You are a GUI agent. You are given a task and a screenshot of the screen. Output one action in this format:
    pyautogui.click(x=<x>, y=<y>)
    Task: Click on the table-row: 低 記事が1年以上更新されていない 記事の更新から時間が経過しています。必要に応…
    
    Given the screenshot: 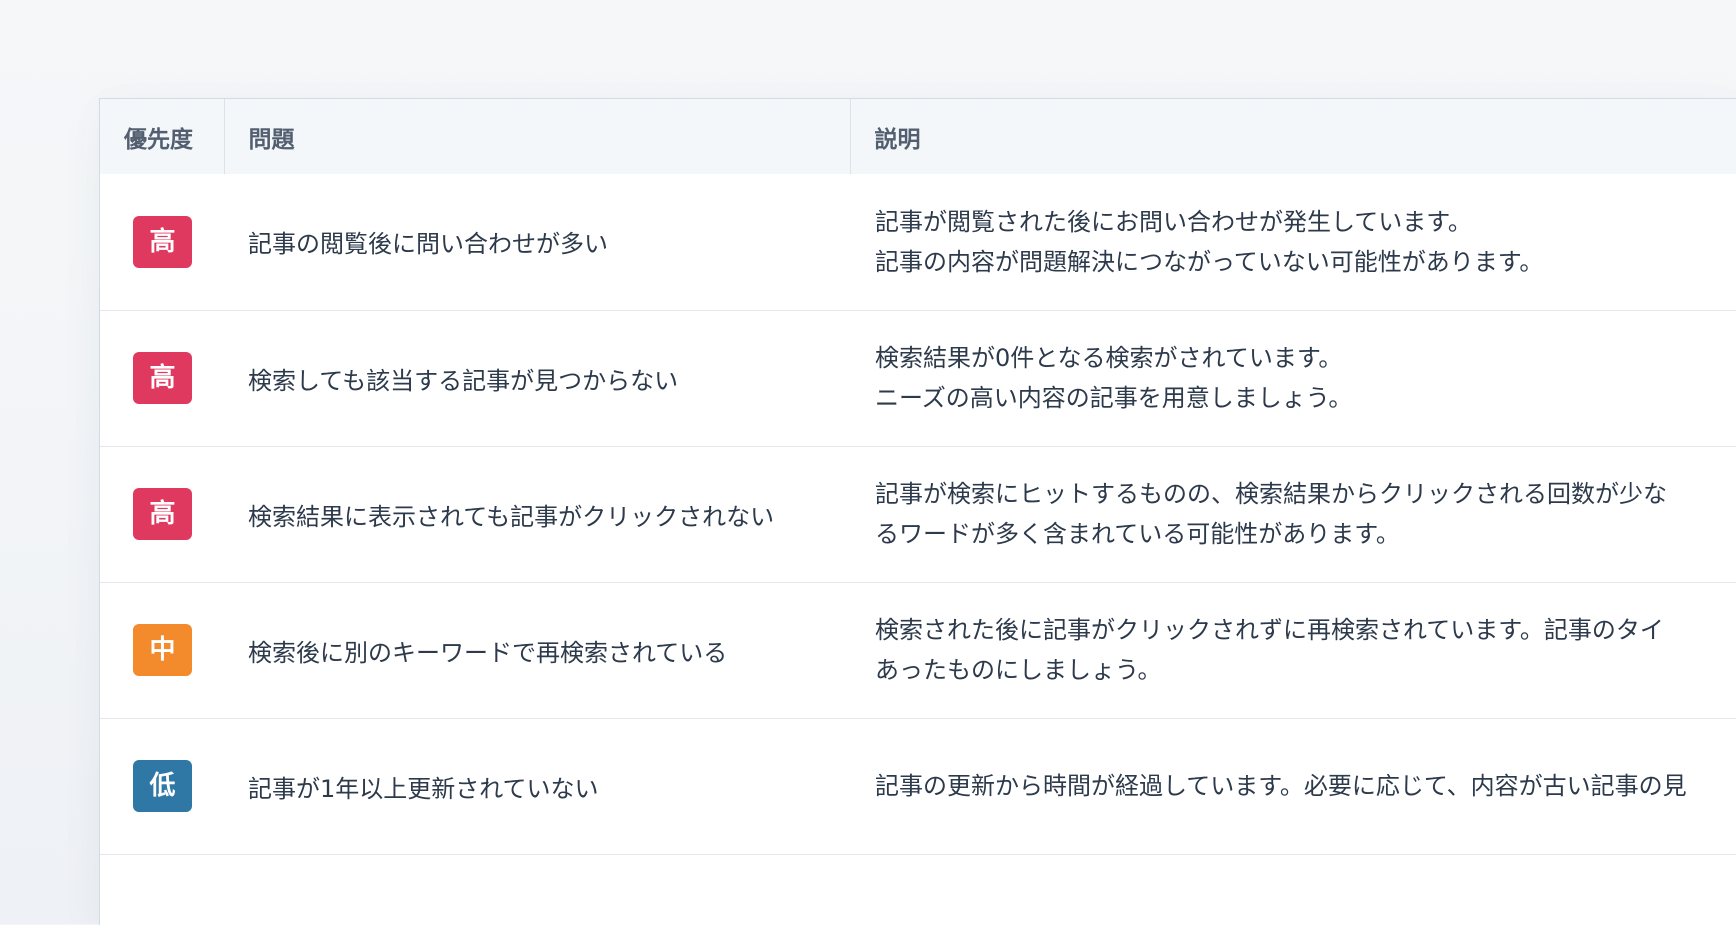 What is the action you would take?
    pyautogui.click(x=918, y=786)
    